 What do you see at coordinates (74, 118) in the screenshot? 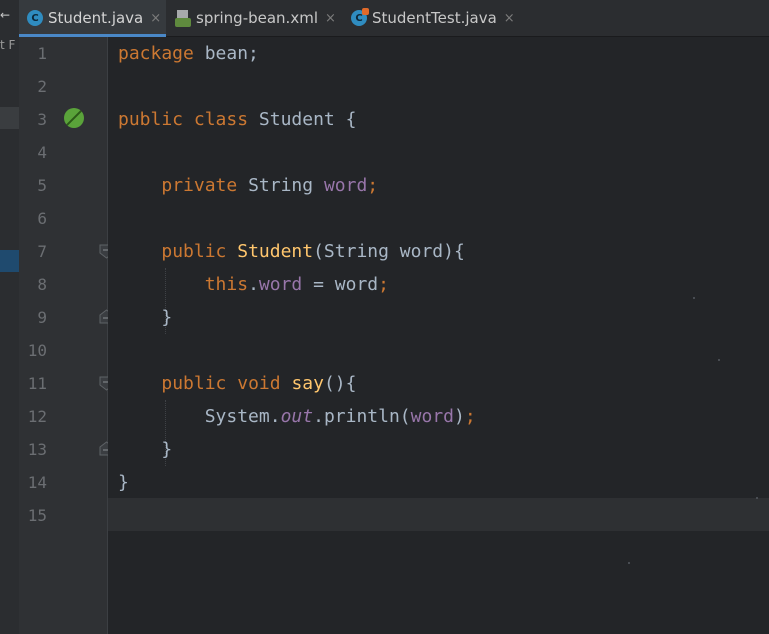
I see `spring-bean-icon` at bounding box center [74, 118].